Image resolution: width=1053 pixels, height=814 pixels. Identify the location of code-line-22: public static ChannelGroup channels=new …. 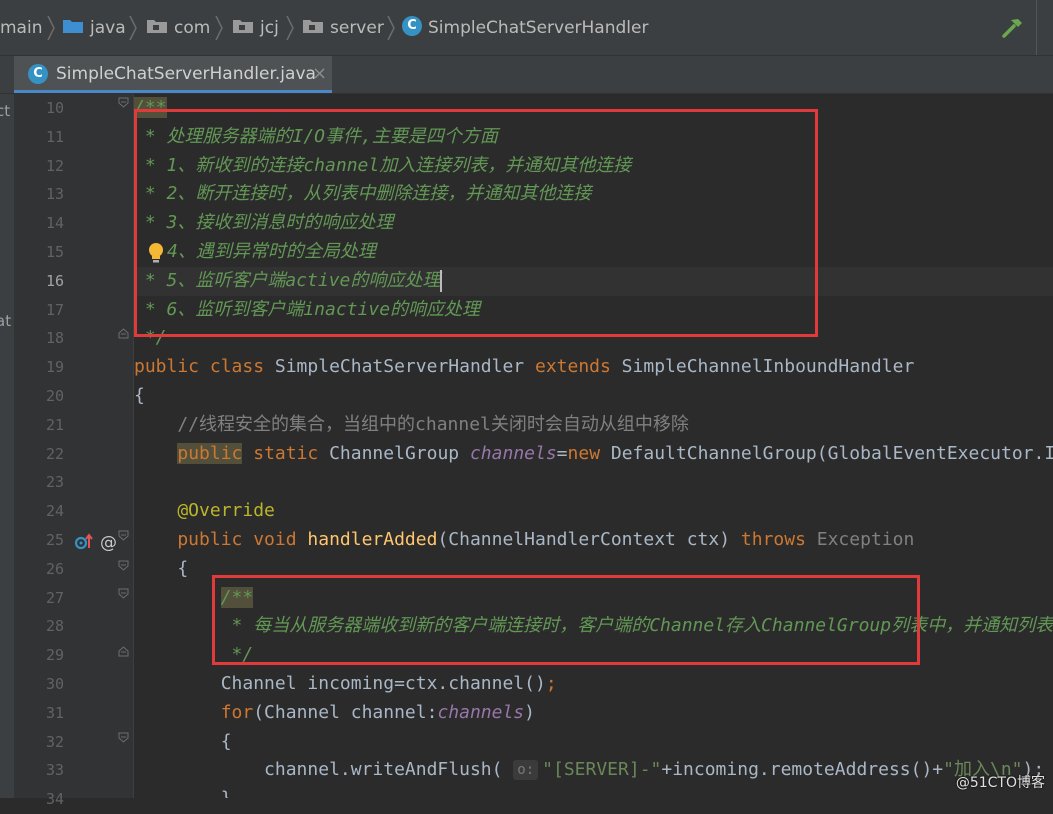
(593, 454).